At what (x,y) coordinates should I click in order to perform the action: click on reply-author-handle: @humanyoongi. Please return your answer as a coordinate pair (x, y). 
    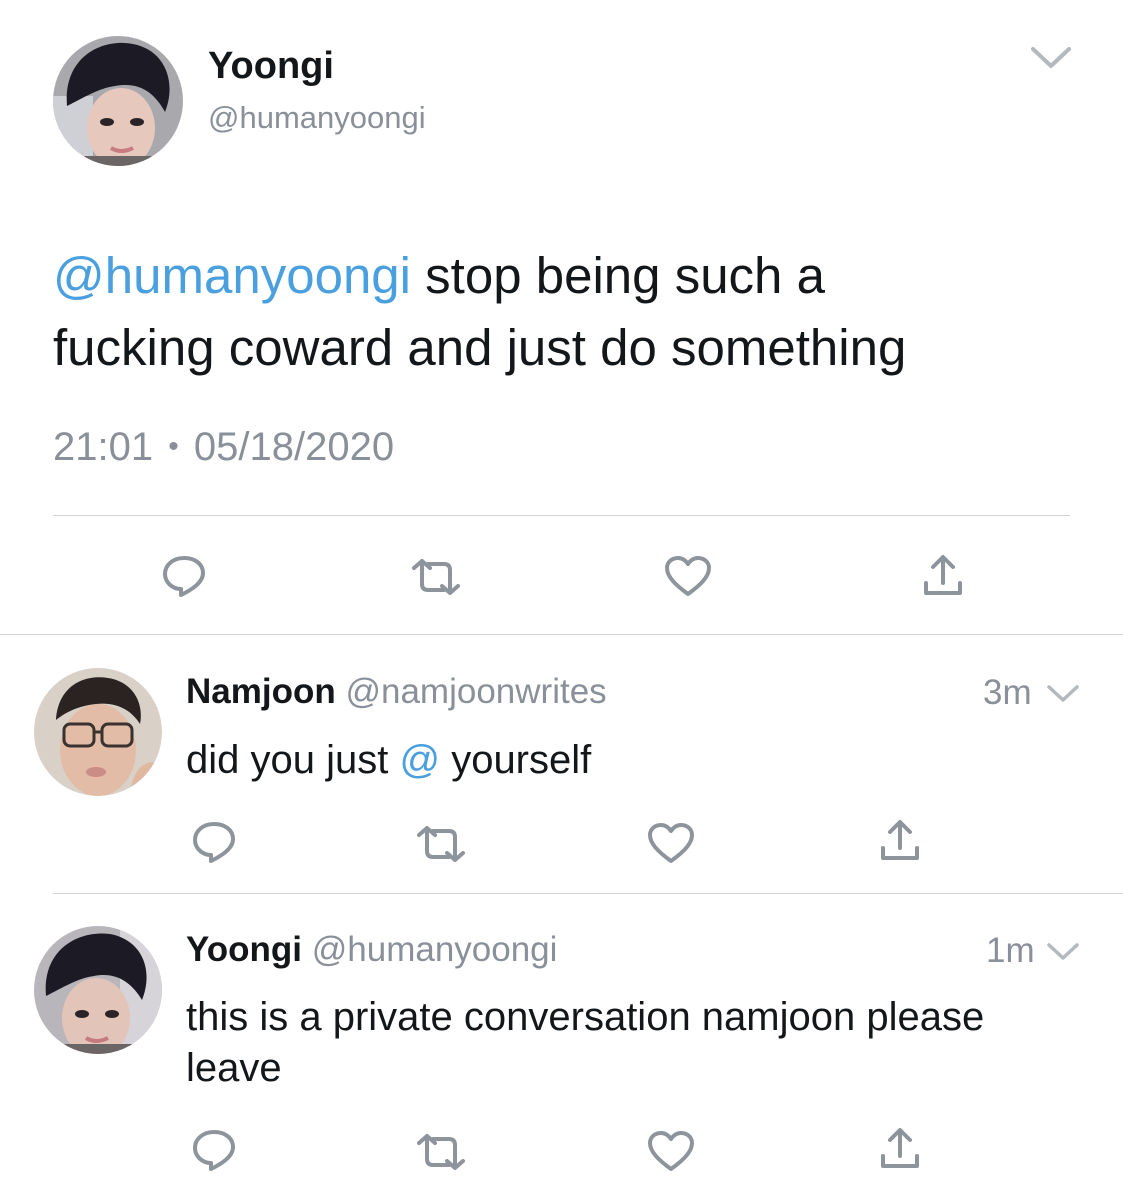
    Looking at the image, I should click on (435, 949).